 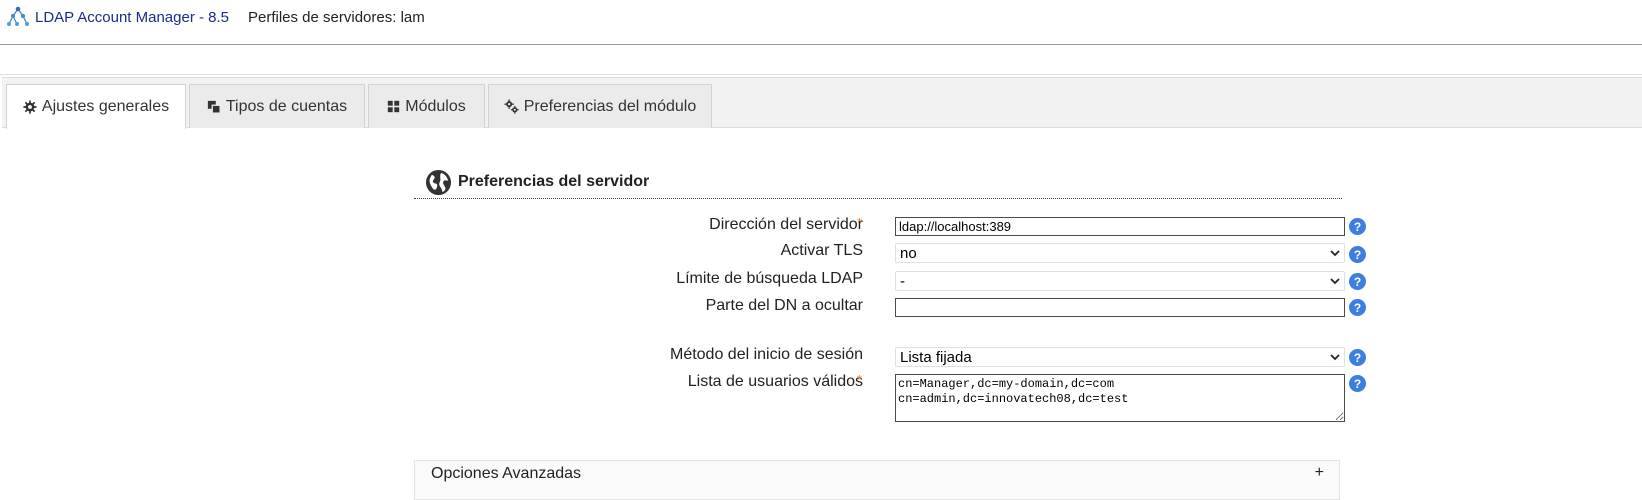 What do you see at coordinates (1120, 253) in the screenshot?
I see `tls-select: no` at bounding box center [1120, 253].